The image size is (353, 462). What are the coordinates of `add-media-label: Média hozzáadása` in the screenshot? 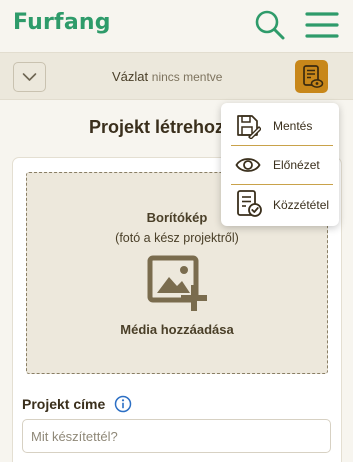 It's located at (177, 329).